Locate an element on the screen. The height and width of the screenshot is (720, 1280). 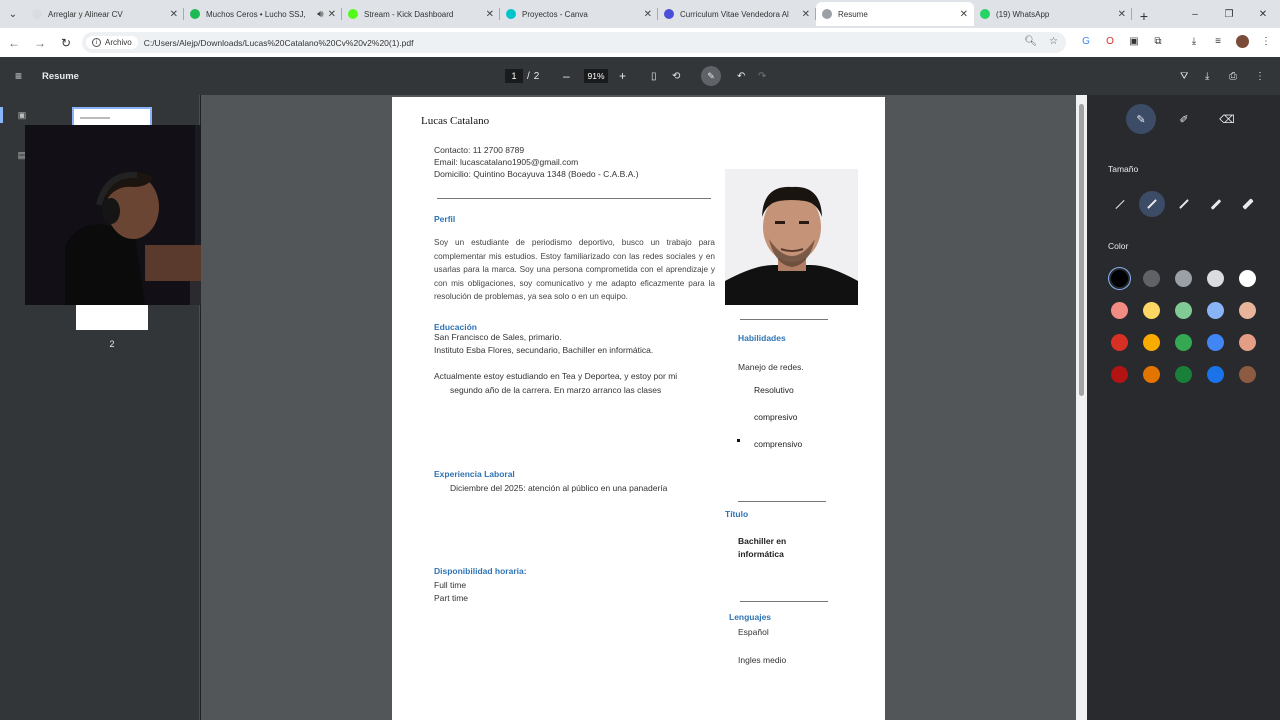
canva-doc-icon is located at coordinates (669, 14).